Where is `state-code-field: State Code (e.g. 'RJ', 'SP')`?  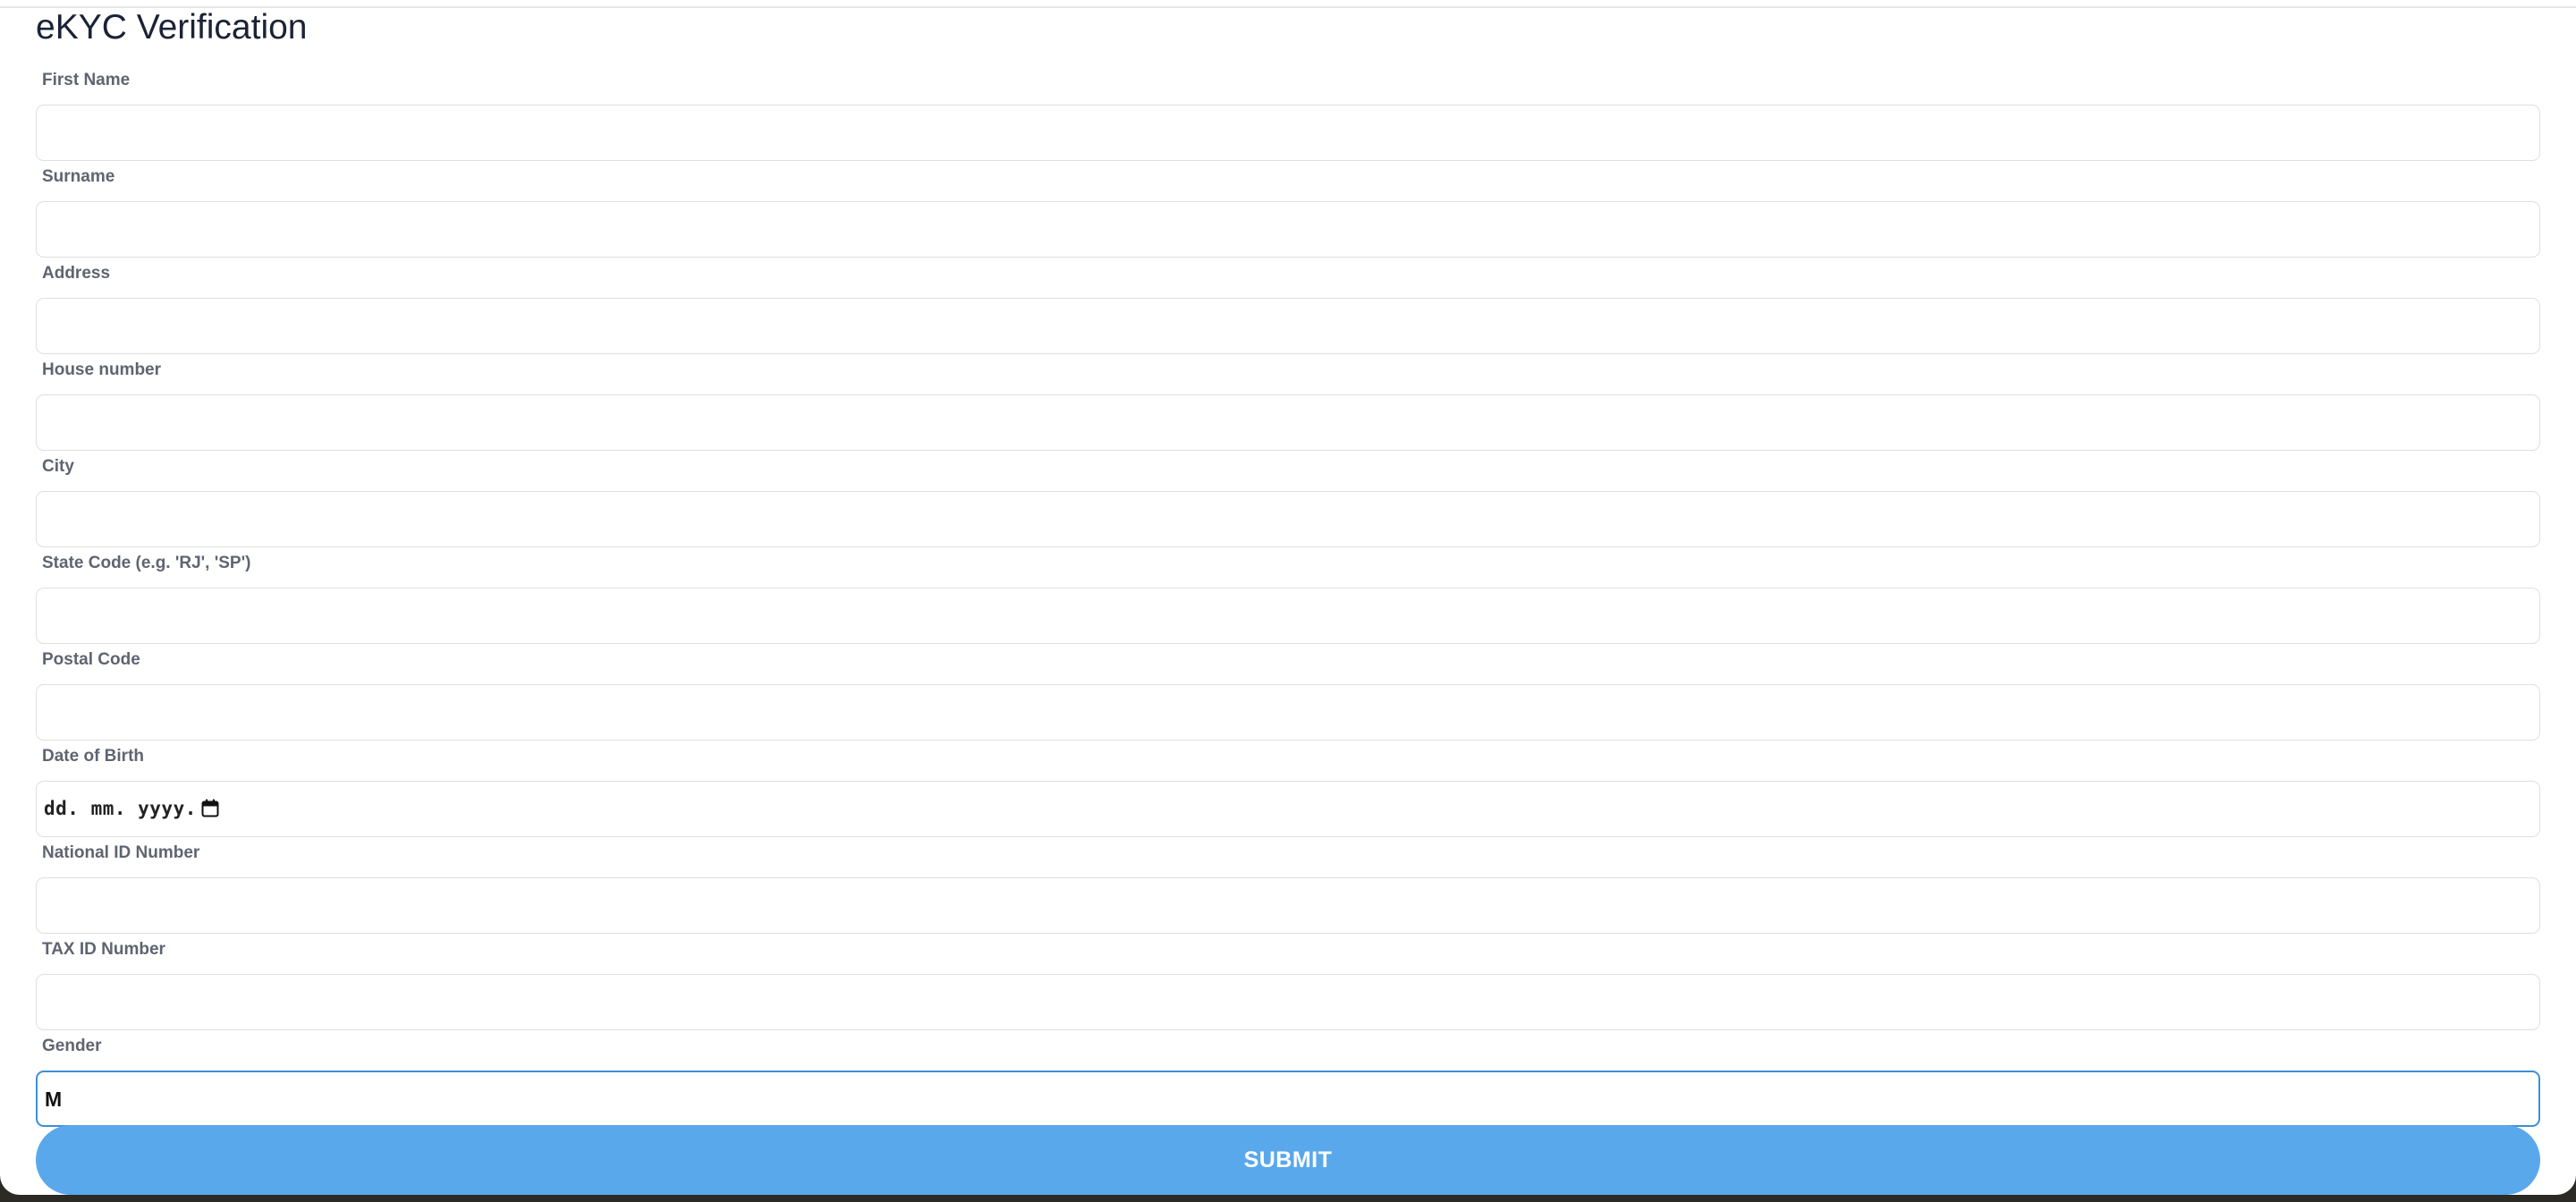
state-code-field: State Code (e.g. 'RJ', 'SP') is located at coordinates (1288, 597).